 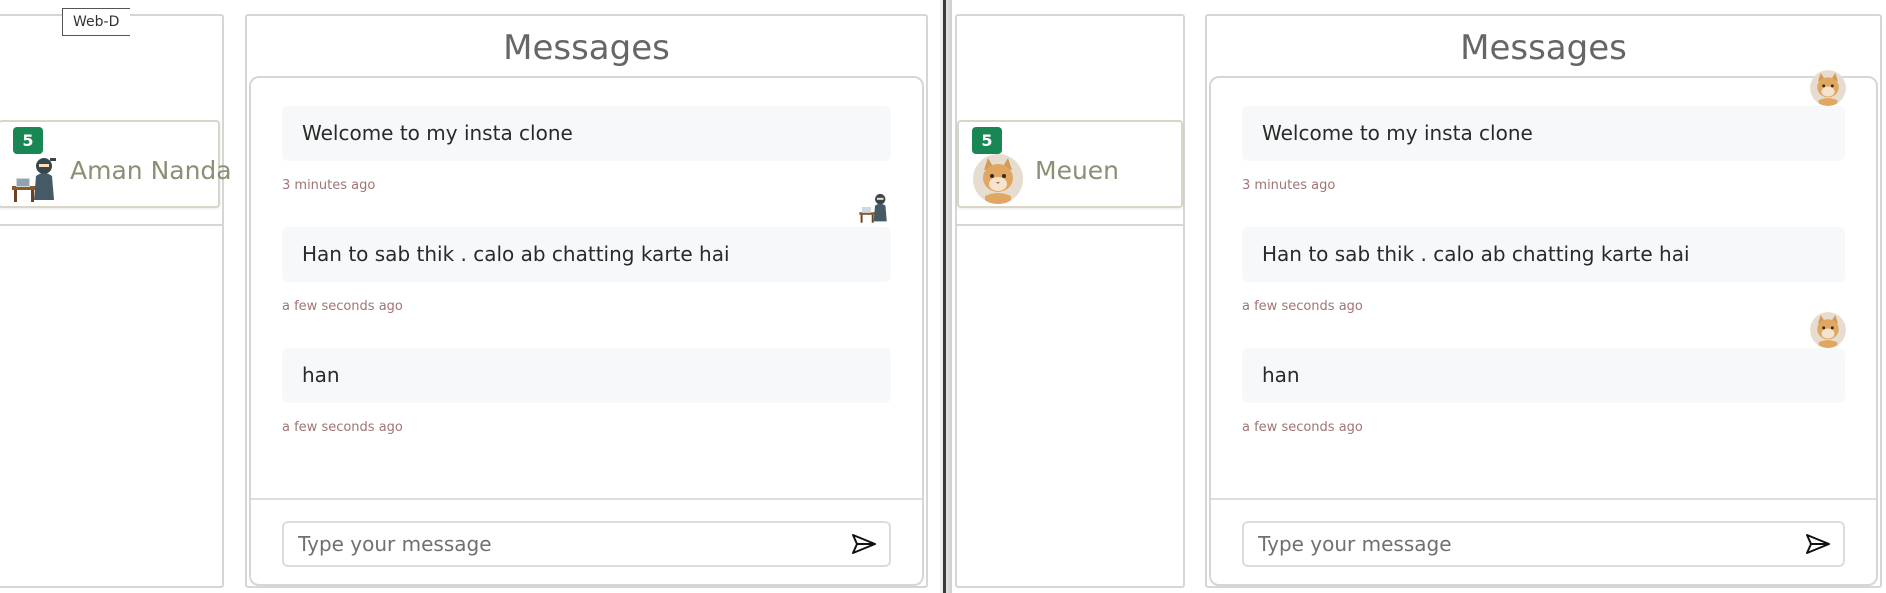 I want to click on contact-item-aman-nanda: 5 Aman Nanda, so click(x=116, y=164).